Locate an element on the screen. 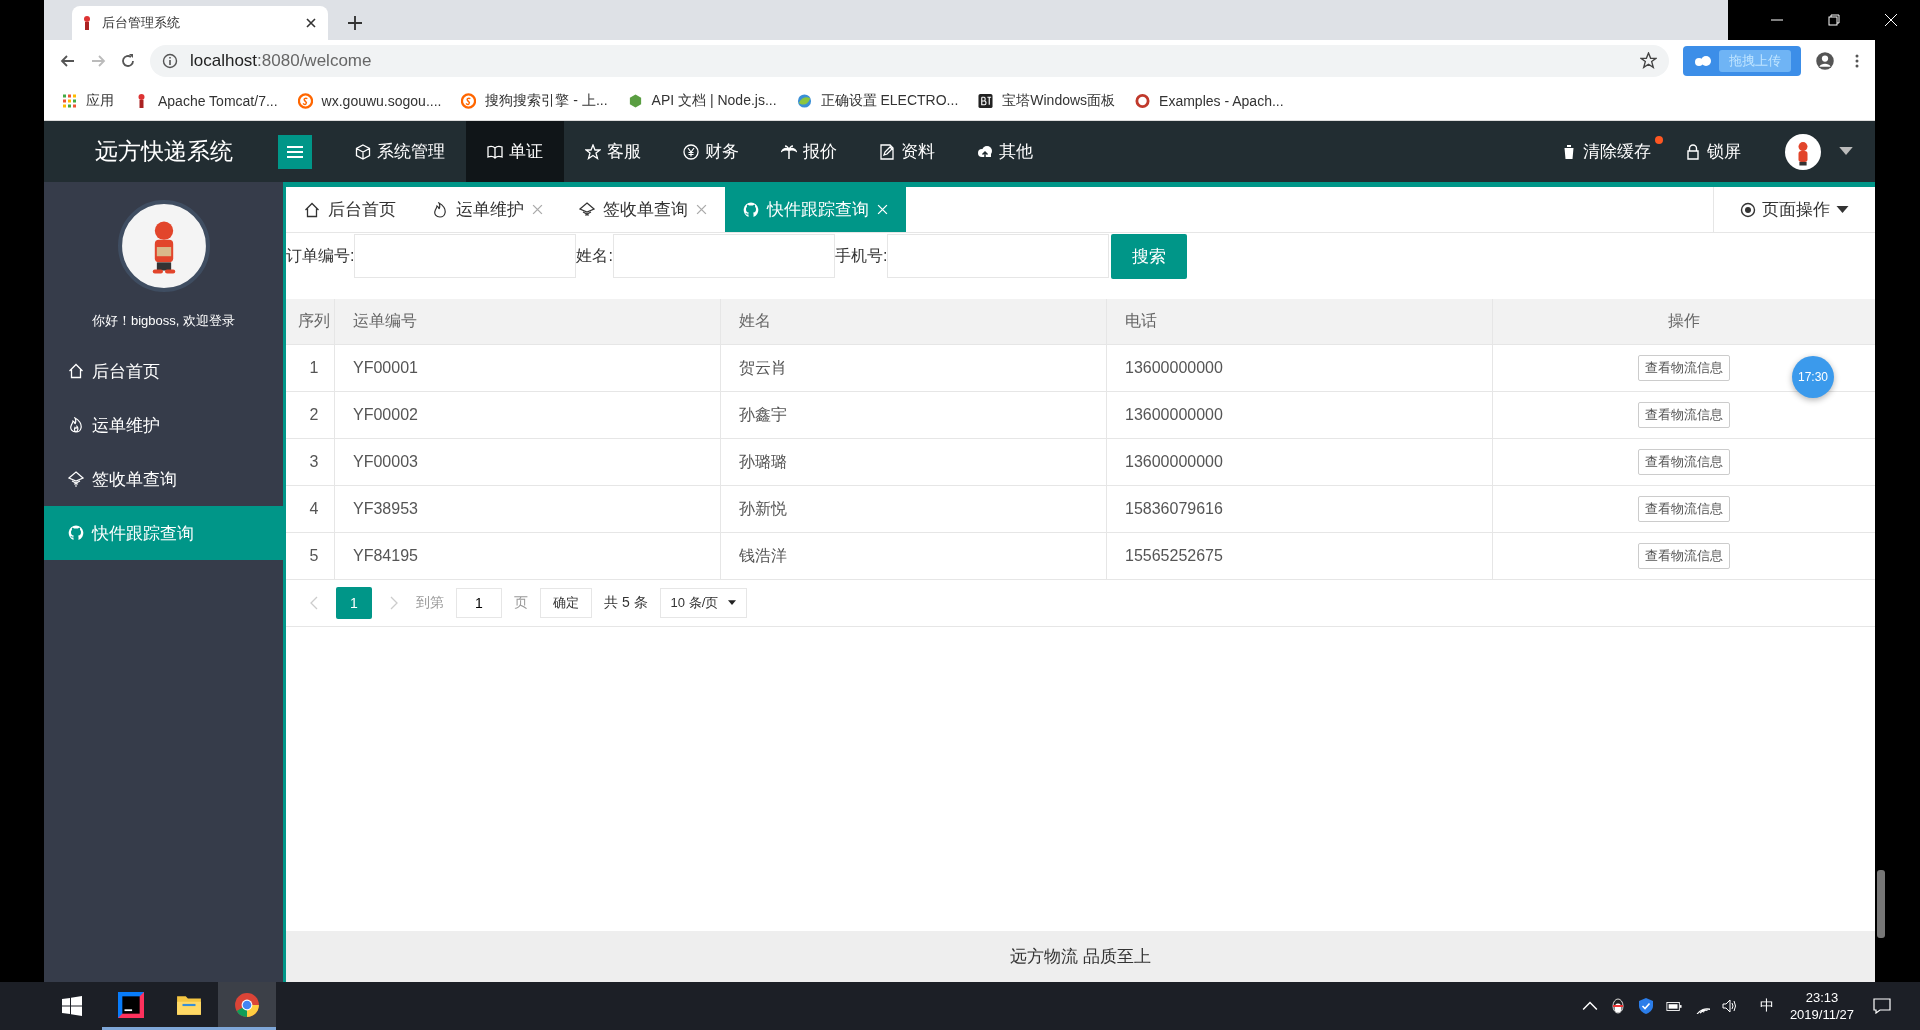  cat-icon is located at coordinates (76, 533).